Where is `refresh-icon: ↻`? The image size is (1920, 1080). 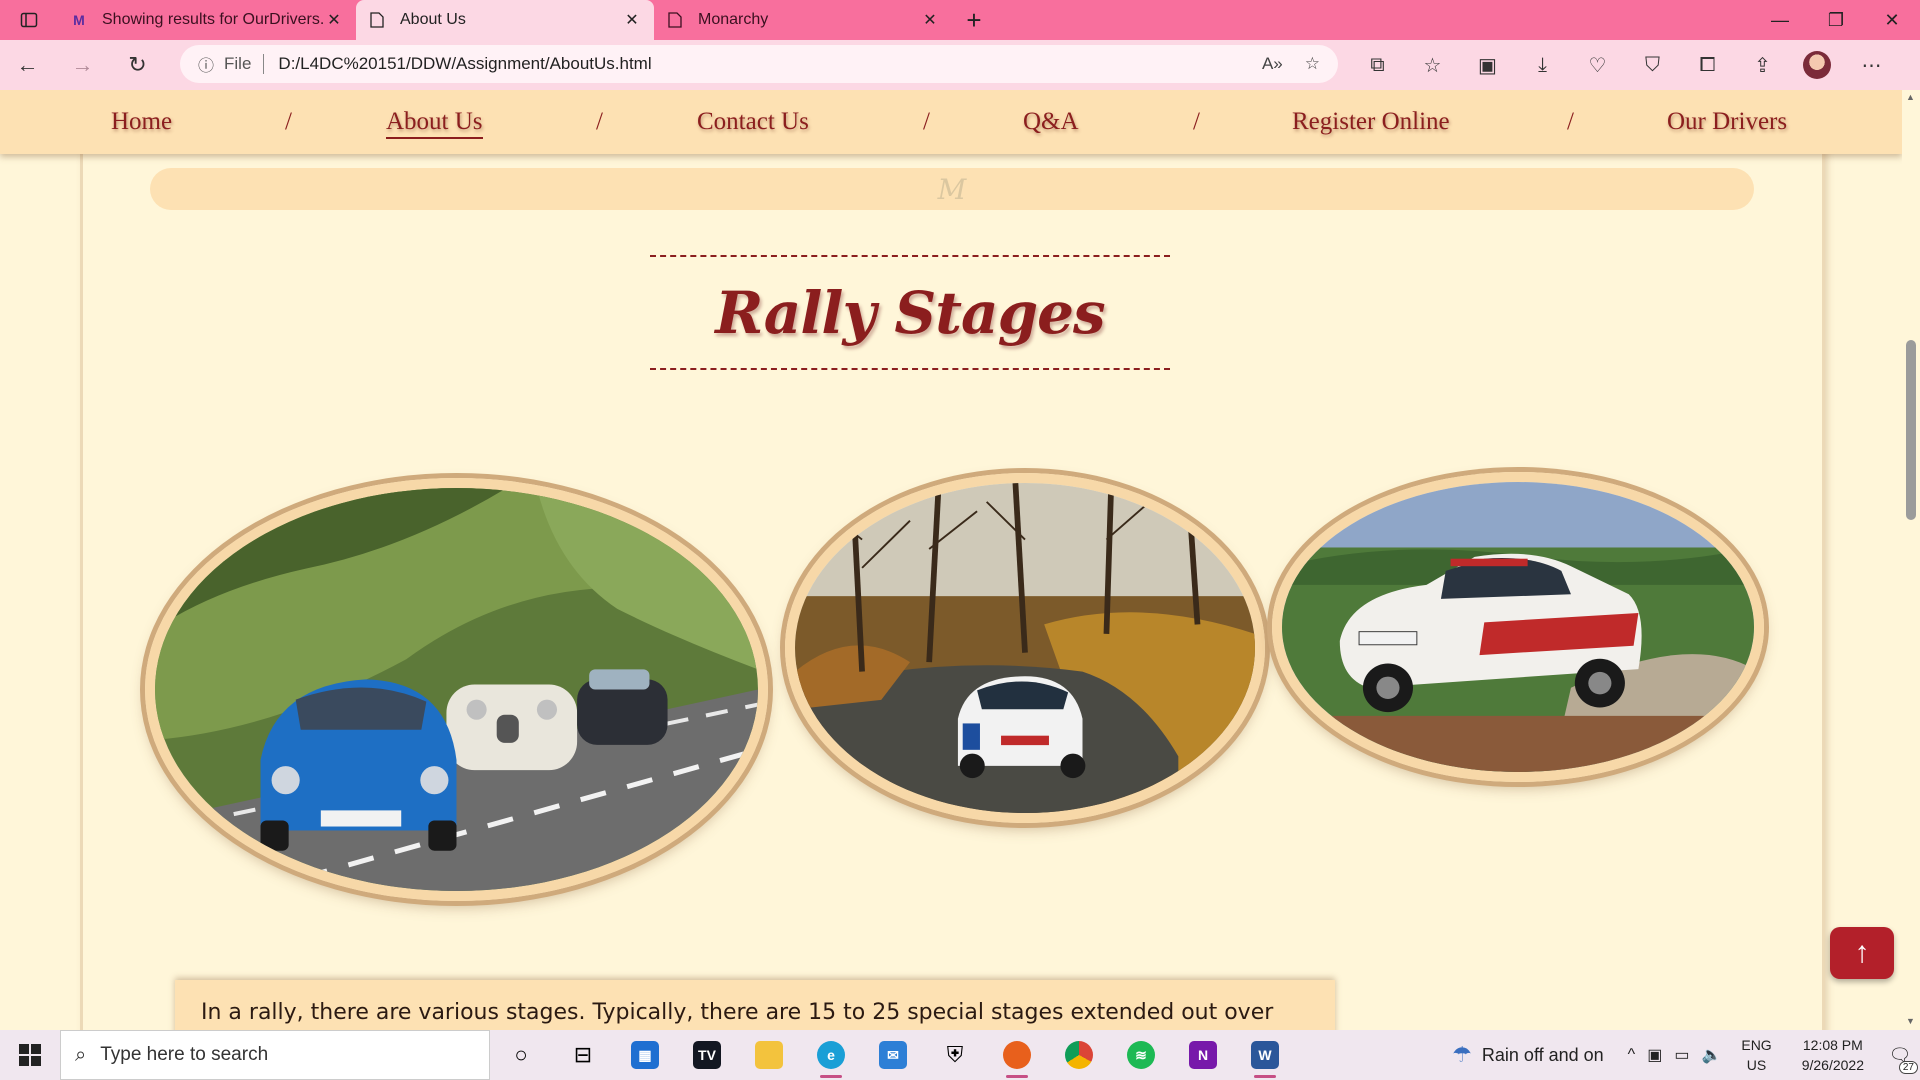 refresh-icon: ↻ is located at coordinates (137, 64).